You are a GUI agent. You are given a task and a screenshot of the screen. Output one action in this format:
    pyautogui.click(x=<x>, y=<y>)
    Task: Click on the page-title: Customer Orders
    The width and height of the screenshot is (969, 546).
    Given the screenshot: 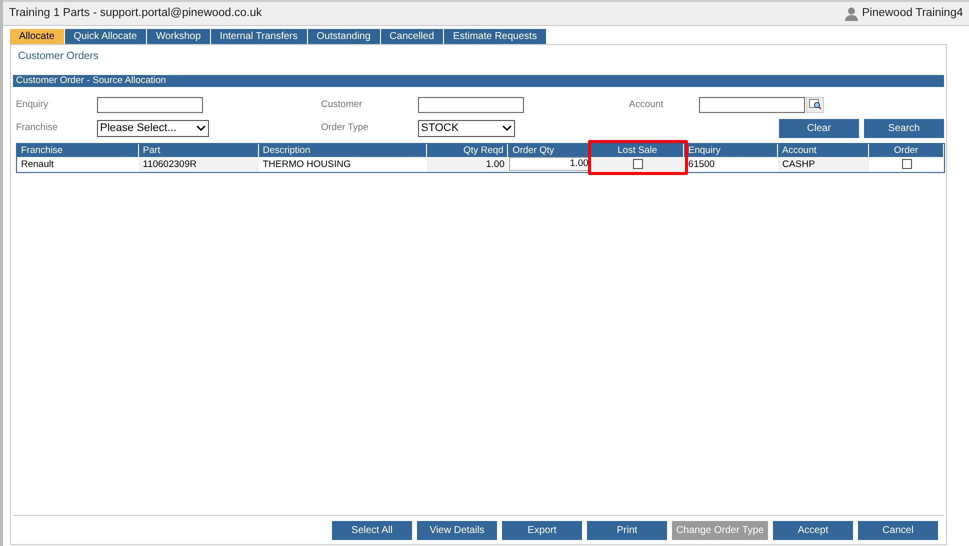 What is the action you would take?
    pyautogui.click(x=58, y=56)
    